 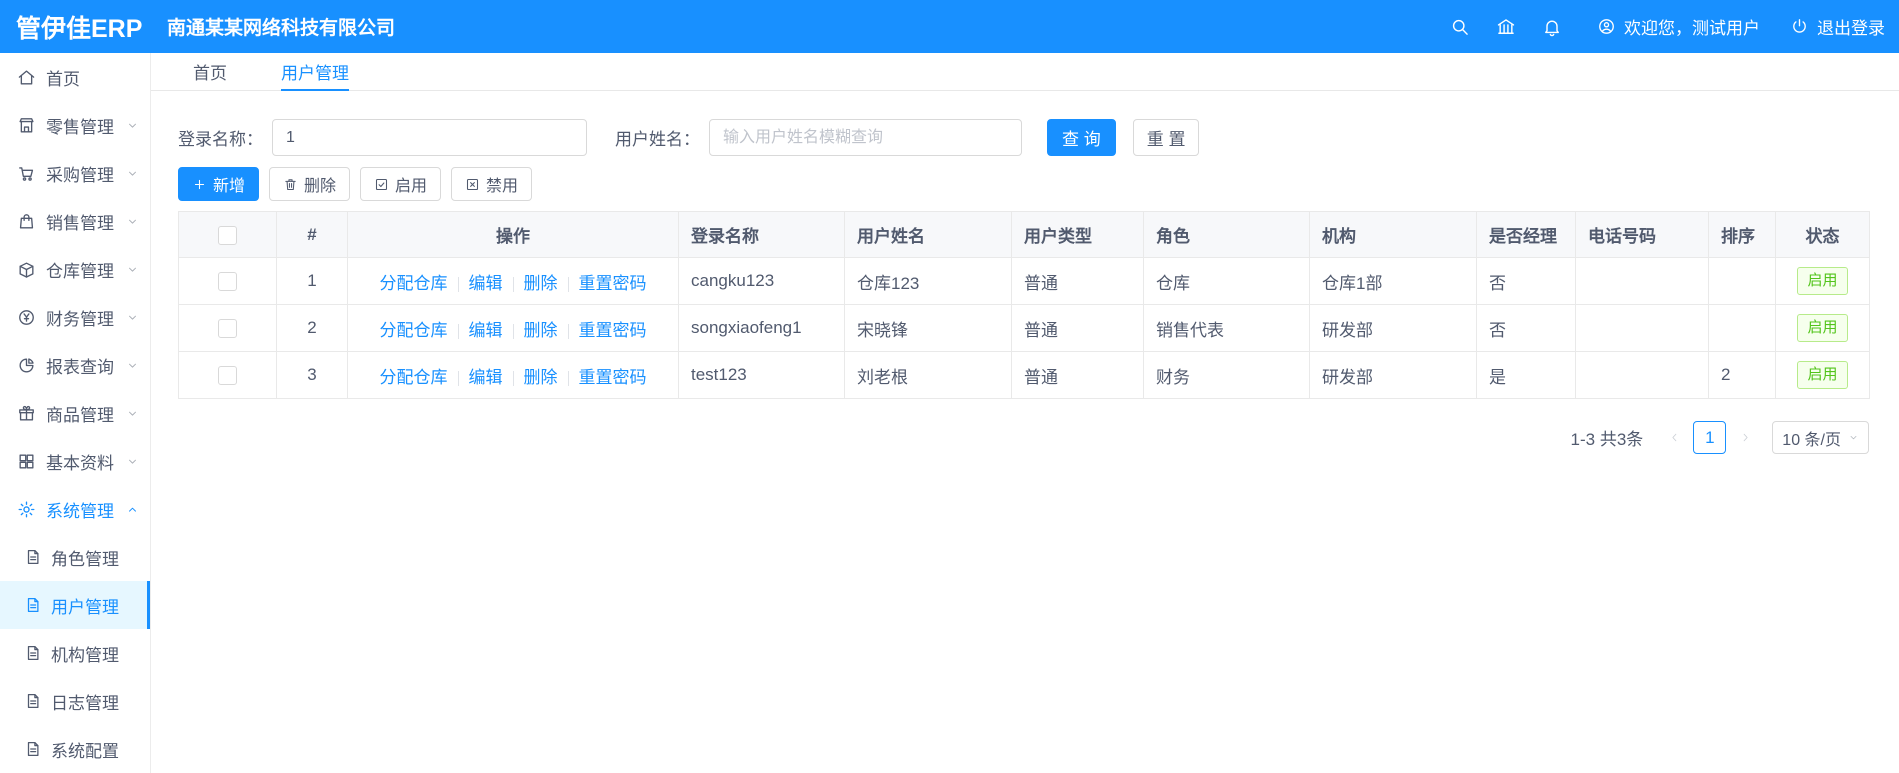 I want to click on tab-bar: 首页 用户管理, so click(x=1025, y=72).